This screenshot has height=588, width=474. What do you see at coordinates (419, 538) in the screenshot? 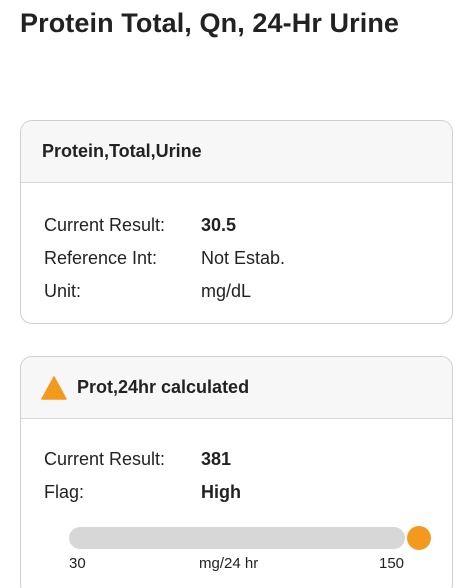
I see `result-marker` at bounding box center [419, 538].